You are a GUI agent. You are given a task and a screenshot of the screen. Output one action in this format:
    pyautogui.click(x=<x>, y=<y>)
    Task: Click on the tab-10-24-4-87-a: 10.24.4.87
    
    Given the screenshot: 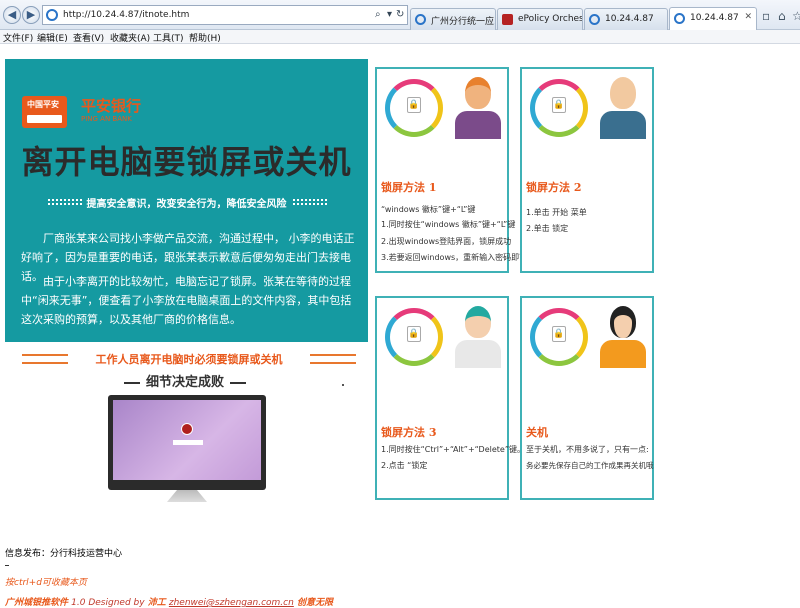 What is the action you would take?
    pyautogui.click(x=626, y=19)
    